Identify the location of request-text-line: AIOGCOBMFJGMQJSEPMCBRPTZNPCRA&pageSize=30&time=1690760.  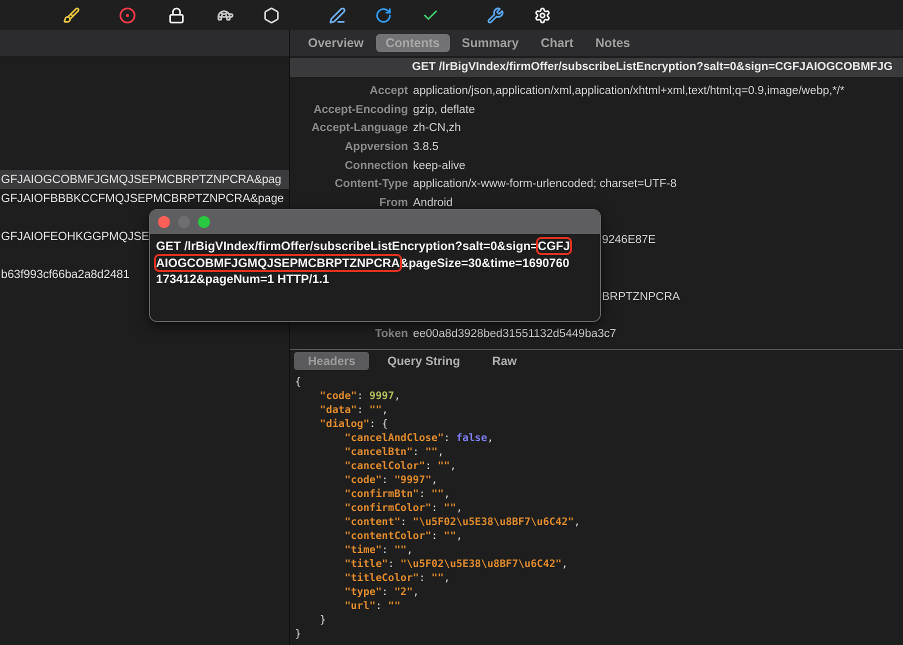
(363, 262).